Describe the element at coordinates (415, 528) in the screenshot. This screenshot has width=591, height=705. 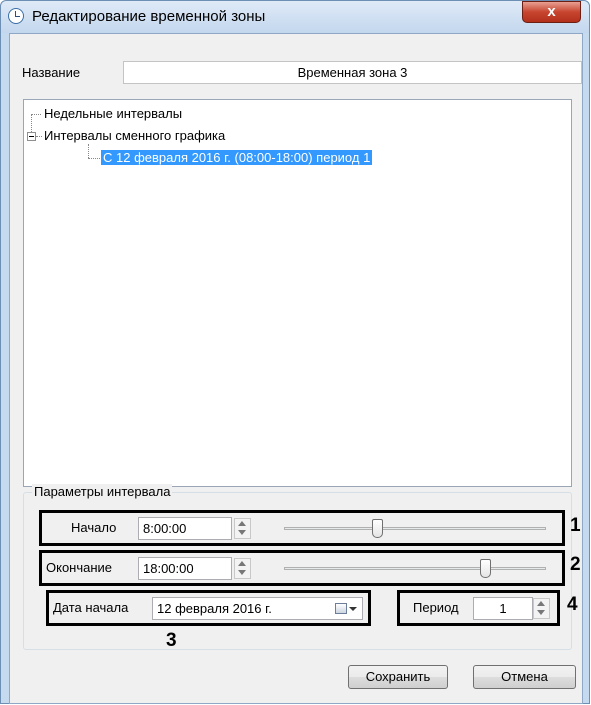
I see `start-slider-track` at that location.